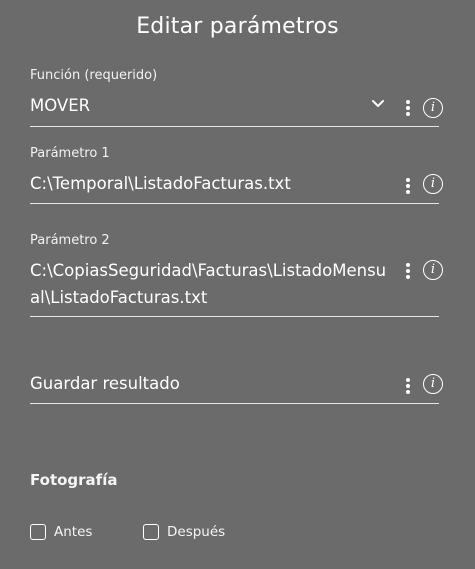 This screenshot has height=569, width=475. I want to click on function-field: Función (requerido) MOVER i, so click(236, 98).